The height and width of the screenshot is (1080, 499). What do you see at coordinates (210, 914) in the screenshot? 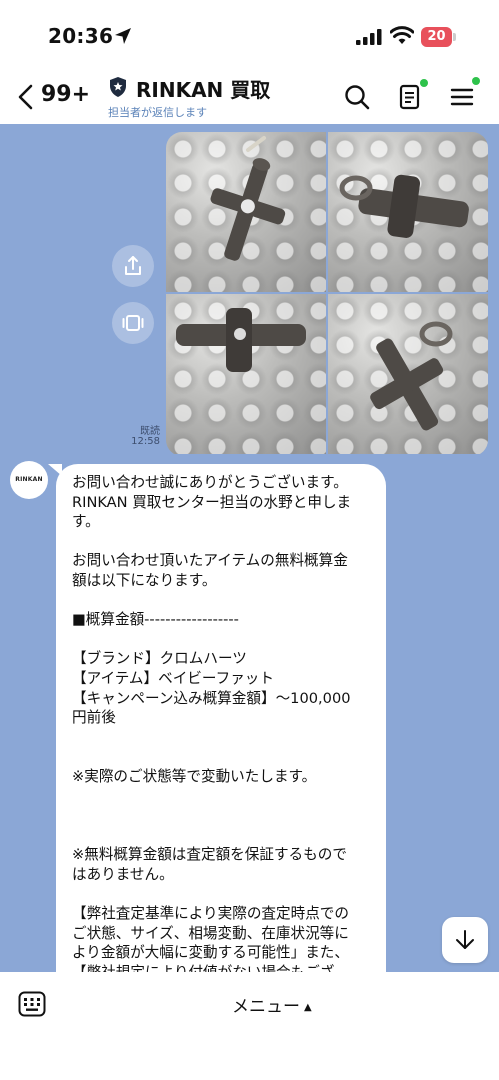
I see `message-line: 【弊社査定基準により実際の査定時点での` at bounding box center [210, 914].